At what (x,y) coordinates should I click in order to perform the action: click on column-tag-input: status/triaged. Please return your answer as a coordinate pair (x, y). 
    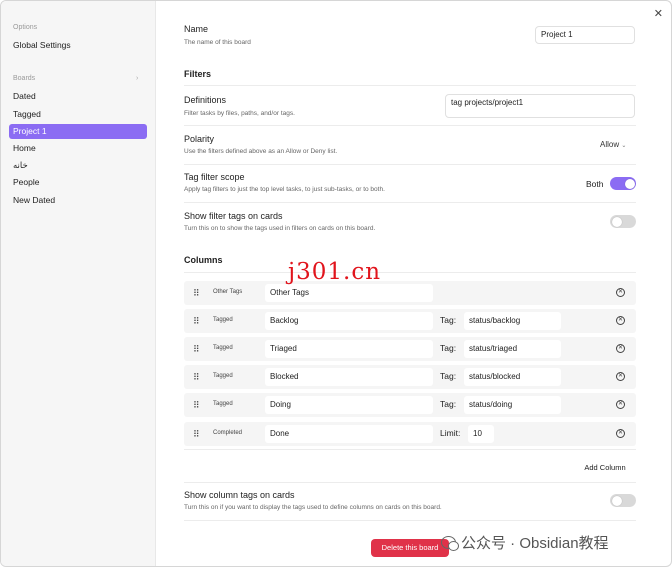
    Looking at the image, I should click on (512, 349).